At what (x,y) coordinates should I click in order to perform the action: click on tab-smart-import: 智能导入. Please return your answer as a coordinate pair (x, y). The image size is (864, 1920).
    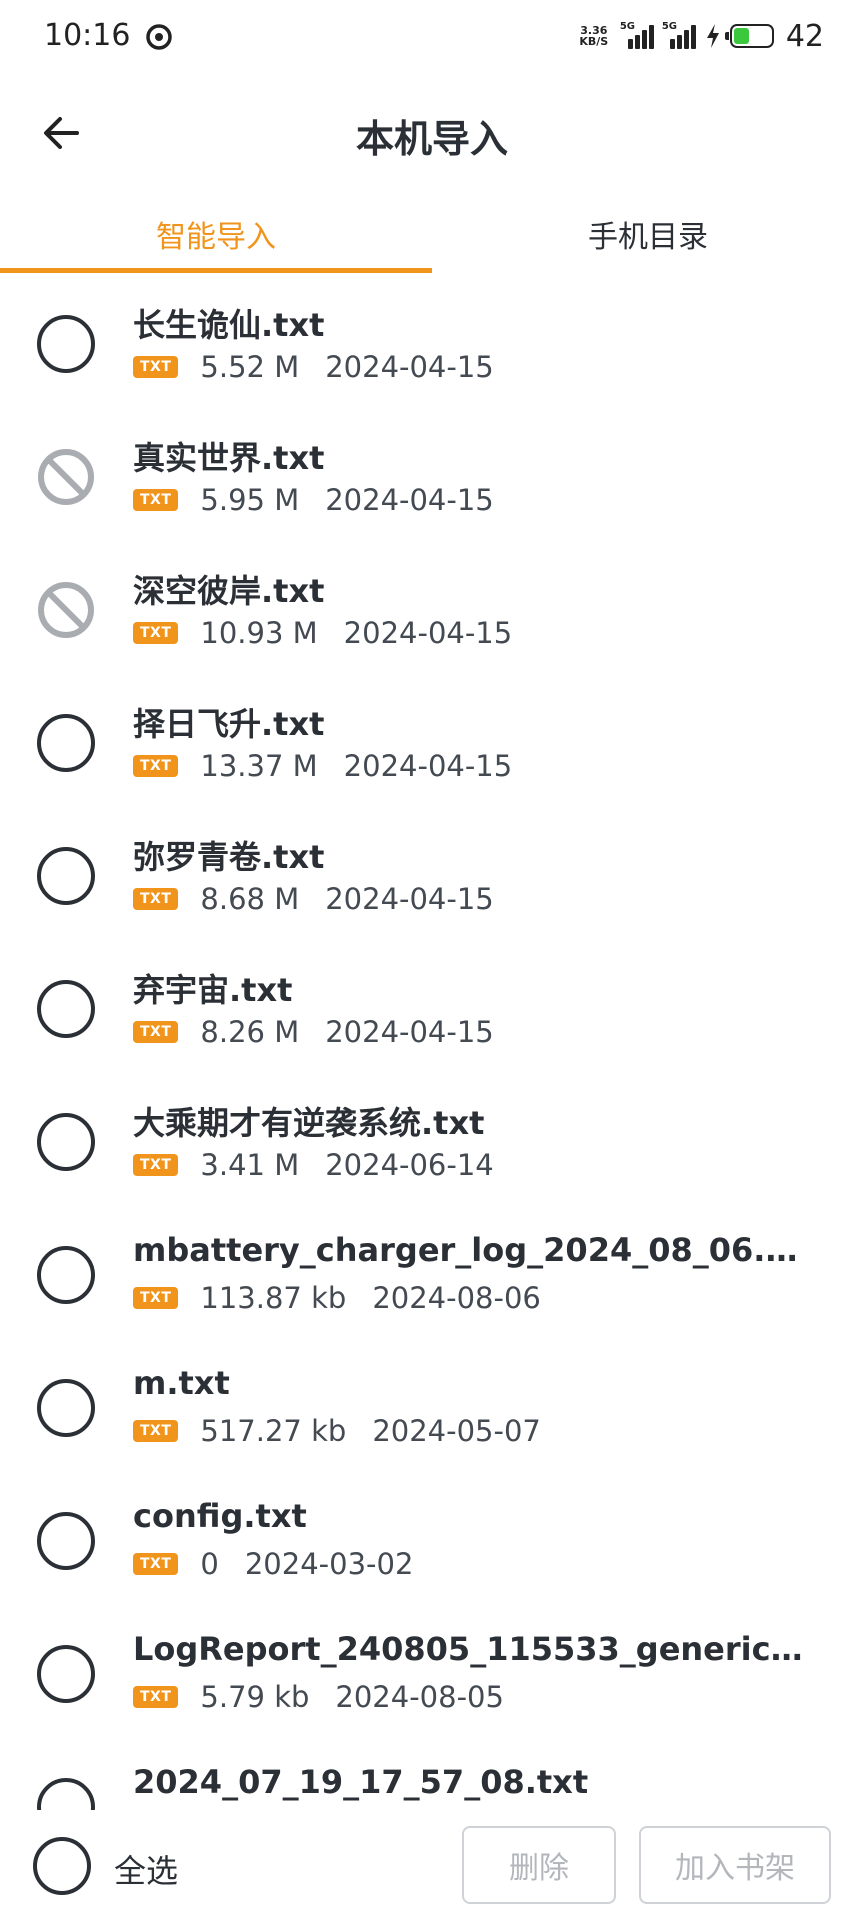
    Looking at the image, I should click on (216, 234).